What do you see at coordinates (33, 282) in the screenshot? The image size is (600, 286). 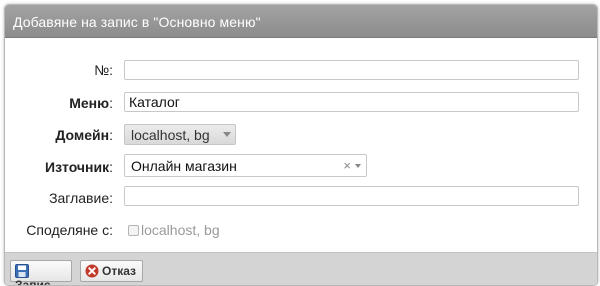 I see `save-button-label: Запис` at bounding box center [33, 282].